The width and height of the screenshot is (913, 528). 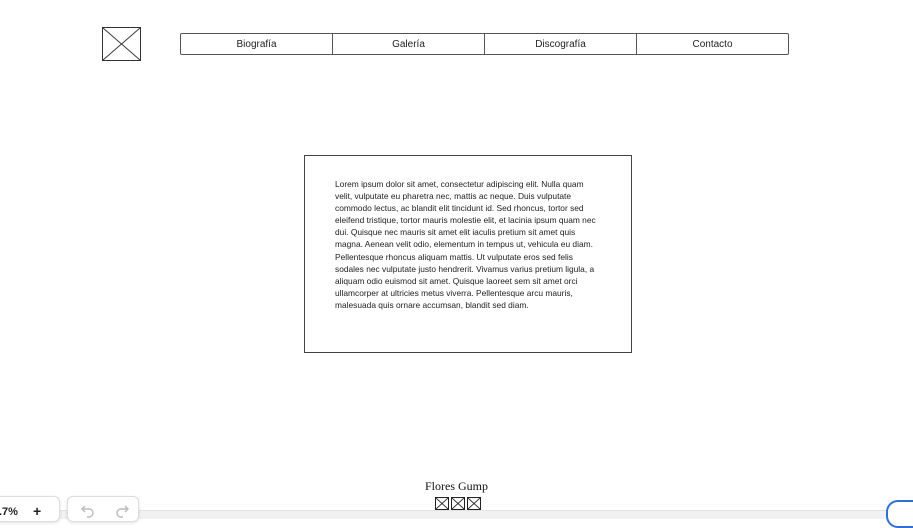 I want to click on logo-placeholder-icon, so click(x=121, y=44).